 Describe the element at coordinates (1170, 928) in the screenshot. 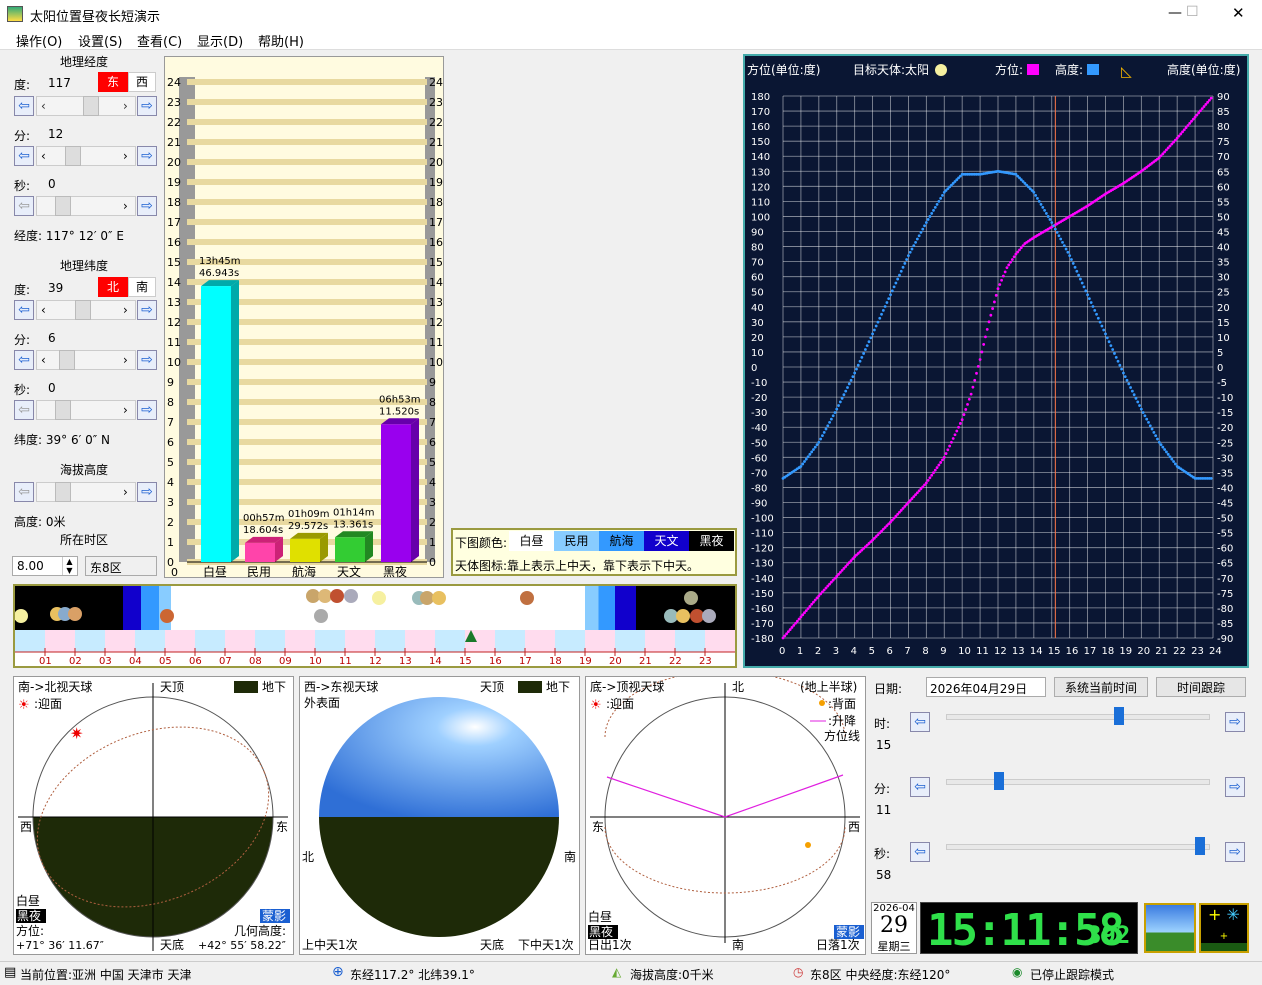

I see `day-sky-icon` at that location.